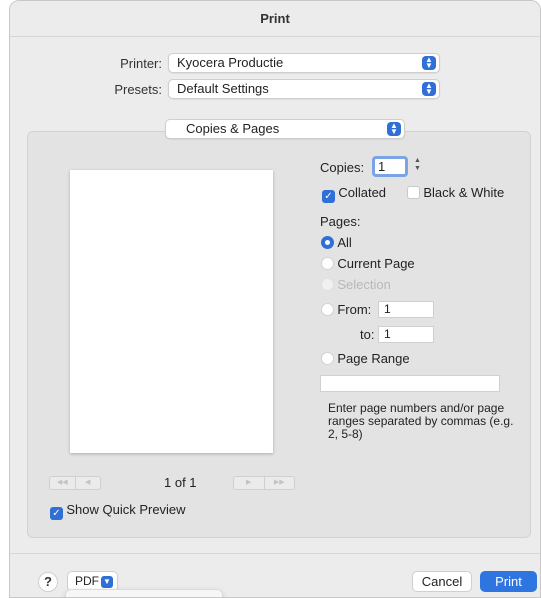  I want to click on pages-current-label: Current Page, so click(376, 263).